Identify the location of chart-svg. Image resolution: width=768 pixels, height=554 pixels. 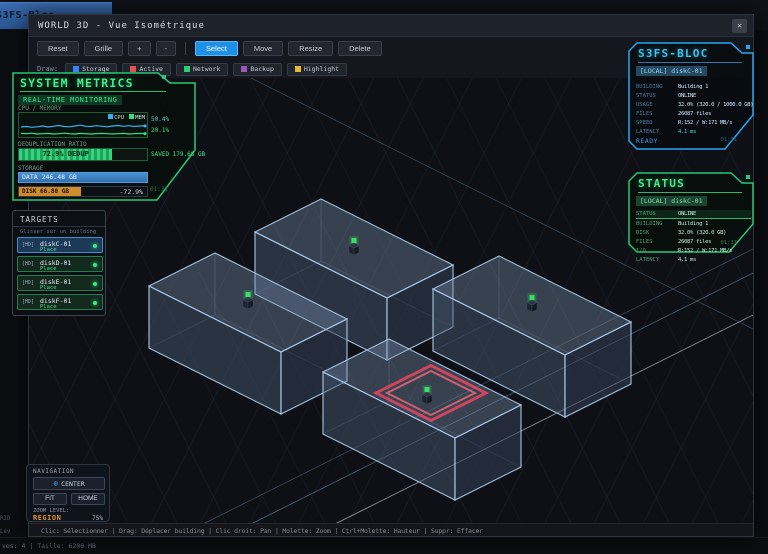
(83, 130).